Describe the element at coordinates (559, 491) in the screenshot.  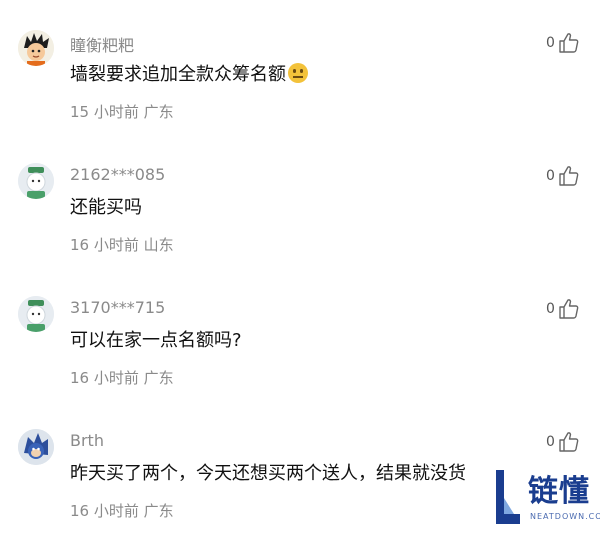
I see `watermark-text: 链懂` at that location.